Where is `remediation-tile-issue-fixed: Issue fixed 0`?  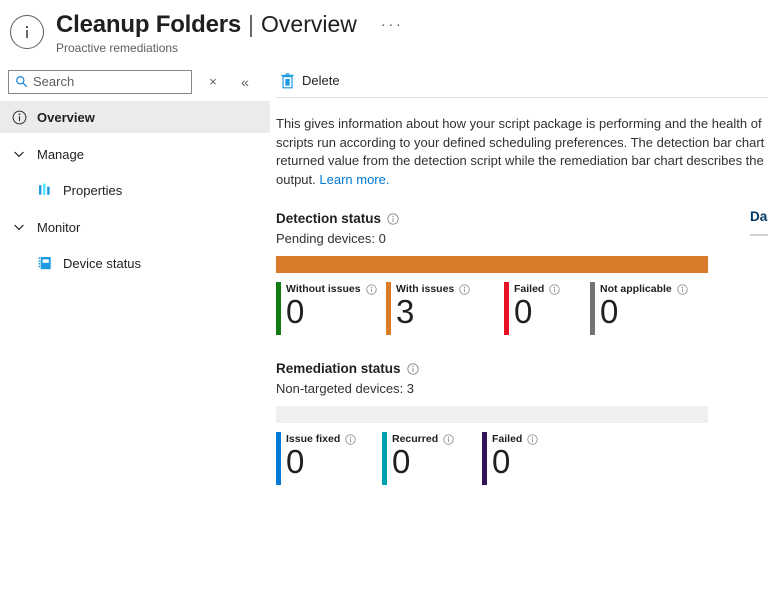
remediation-tile-issue-fixed: Issue fixed 0 is located at coordinates (329, 458).